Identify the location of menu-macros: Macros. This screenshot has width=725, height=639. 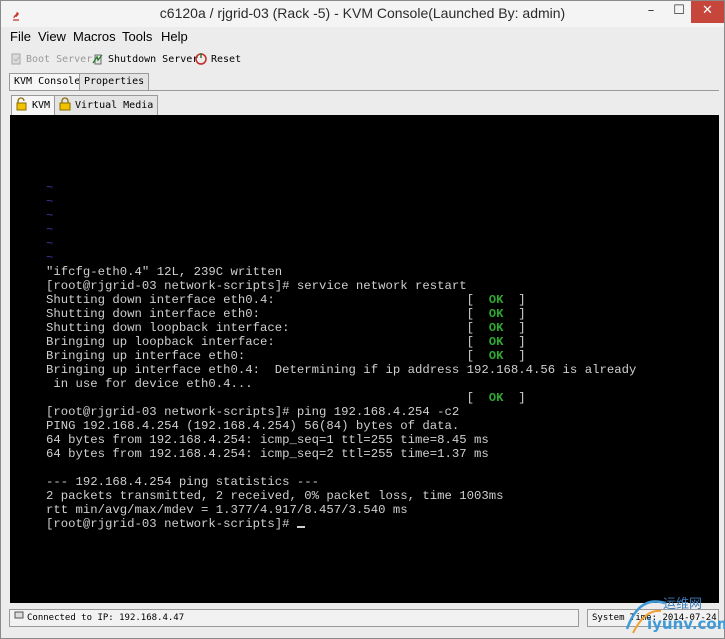
(94, 36).